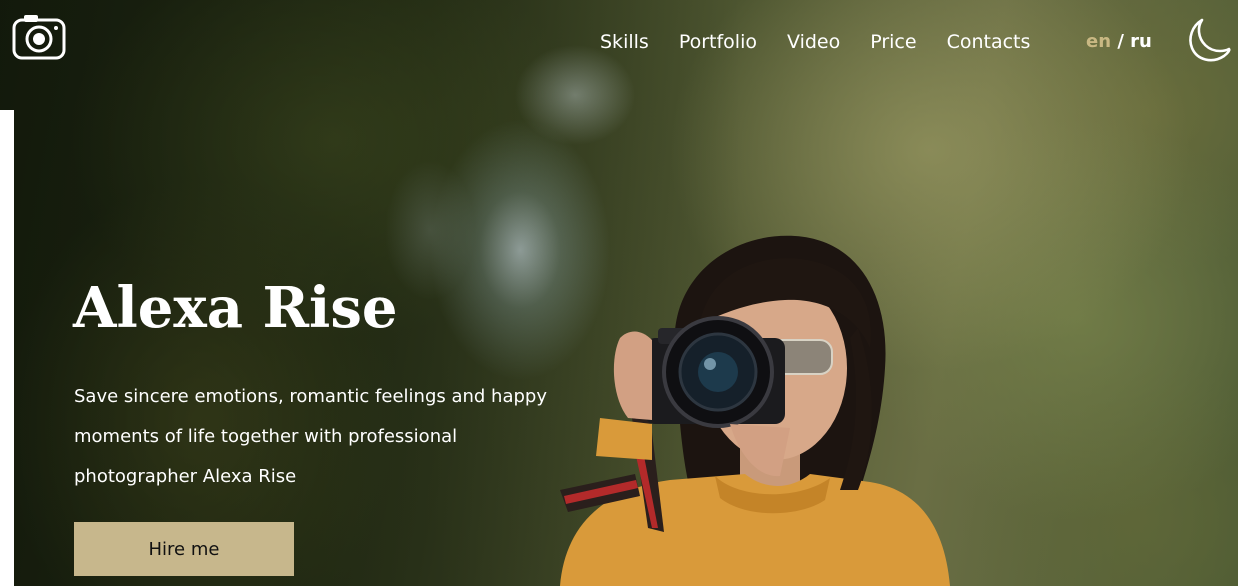 Image resolution: width=1242 pixels, height=586 pixels. I want to click on lang-ru-link: ru, so click(1141, 41).